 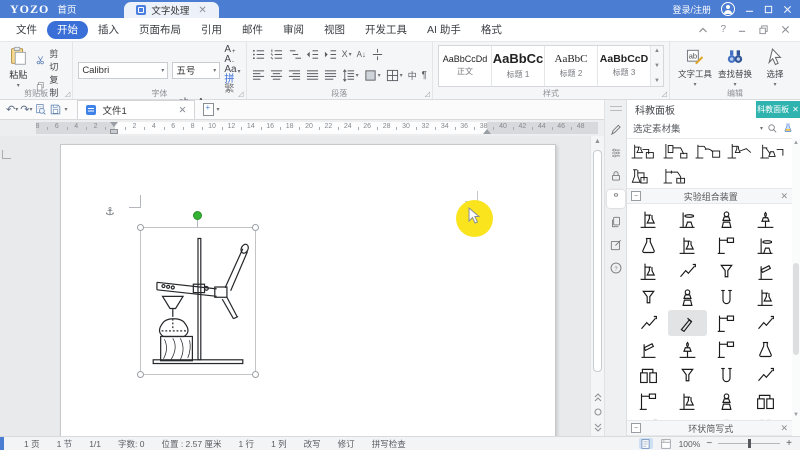 I want to click on doc-close-icon, so click(x=785, y=29).